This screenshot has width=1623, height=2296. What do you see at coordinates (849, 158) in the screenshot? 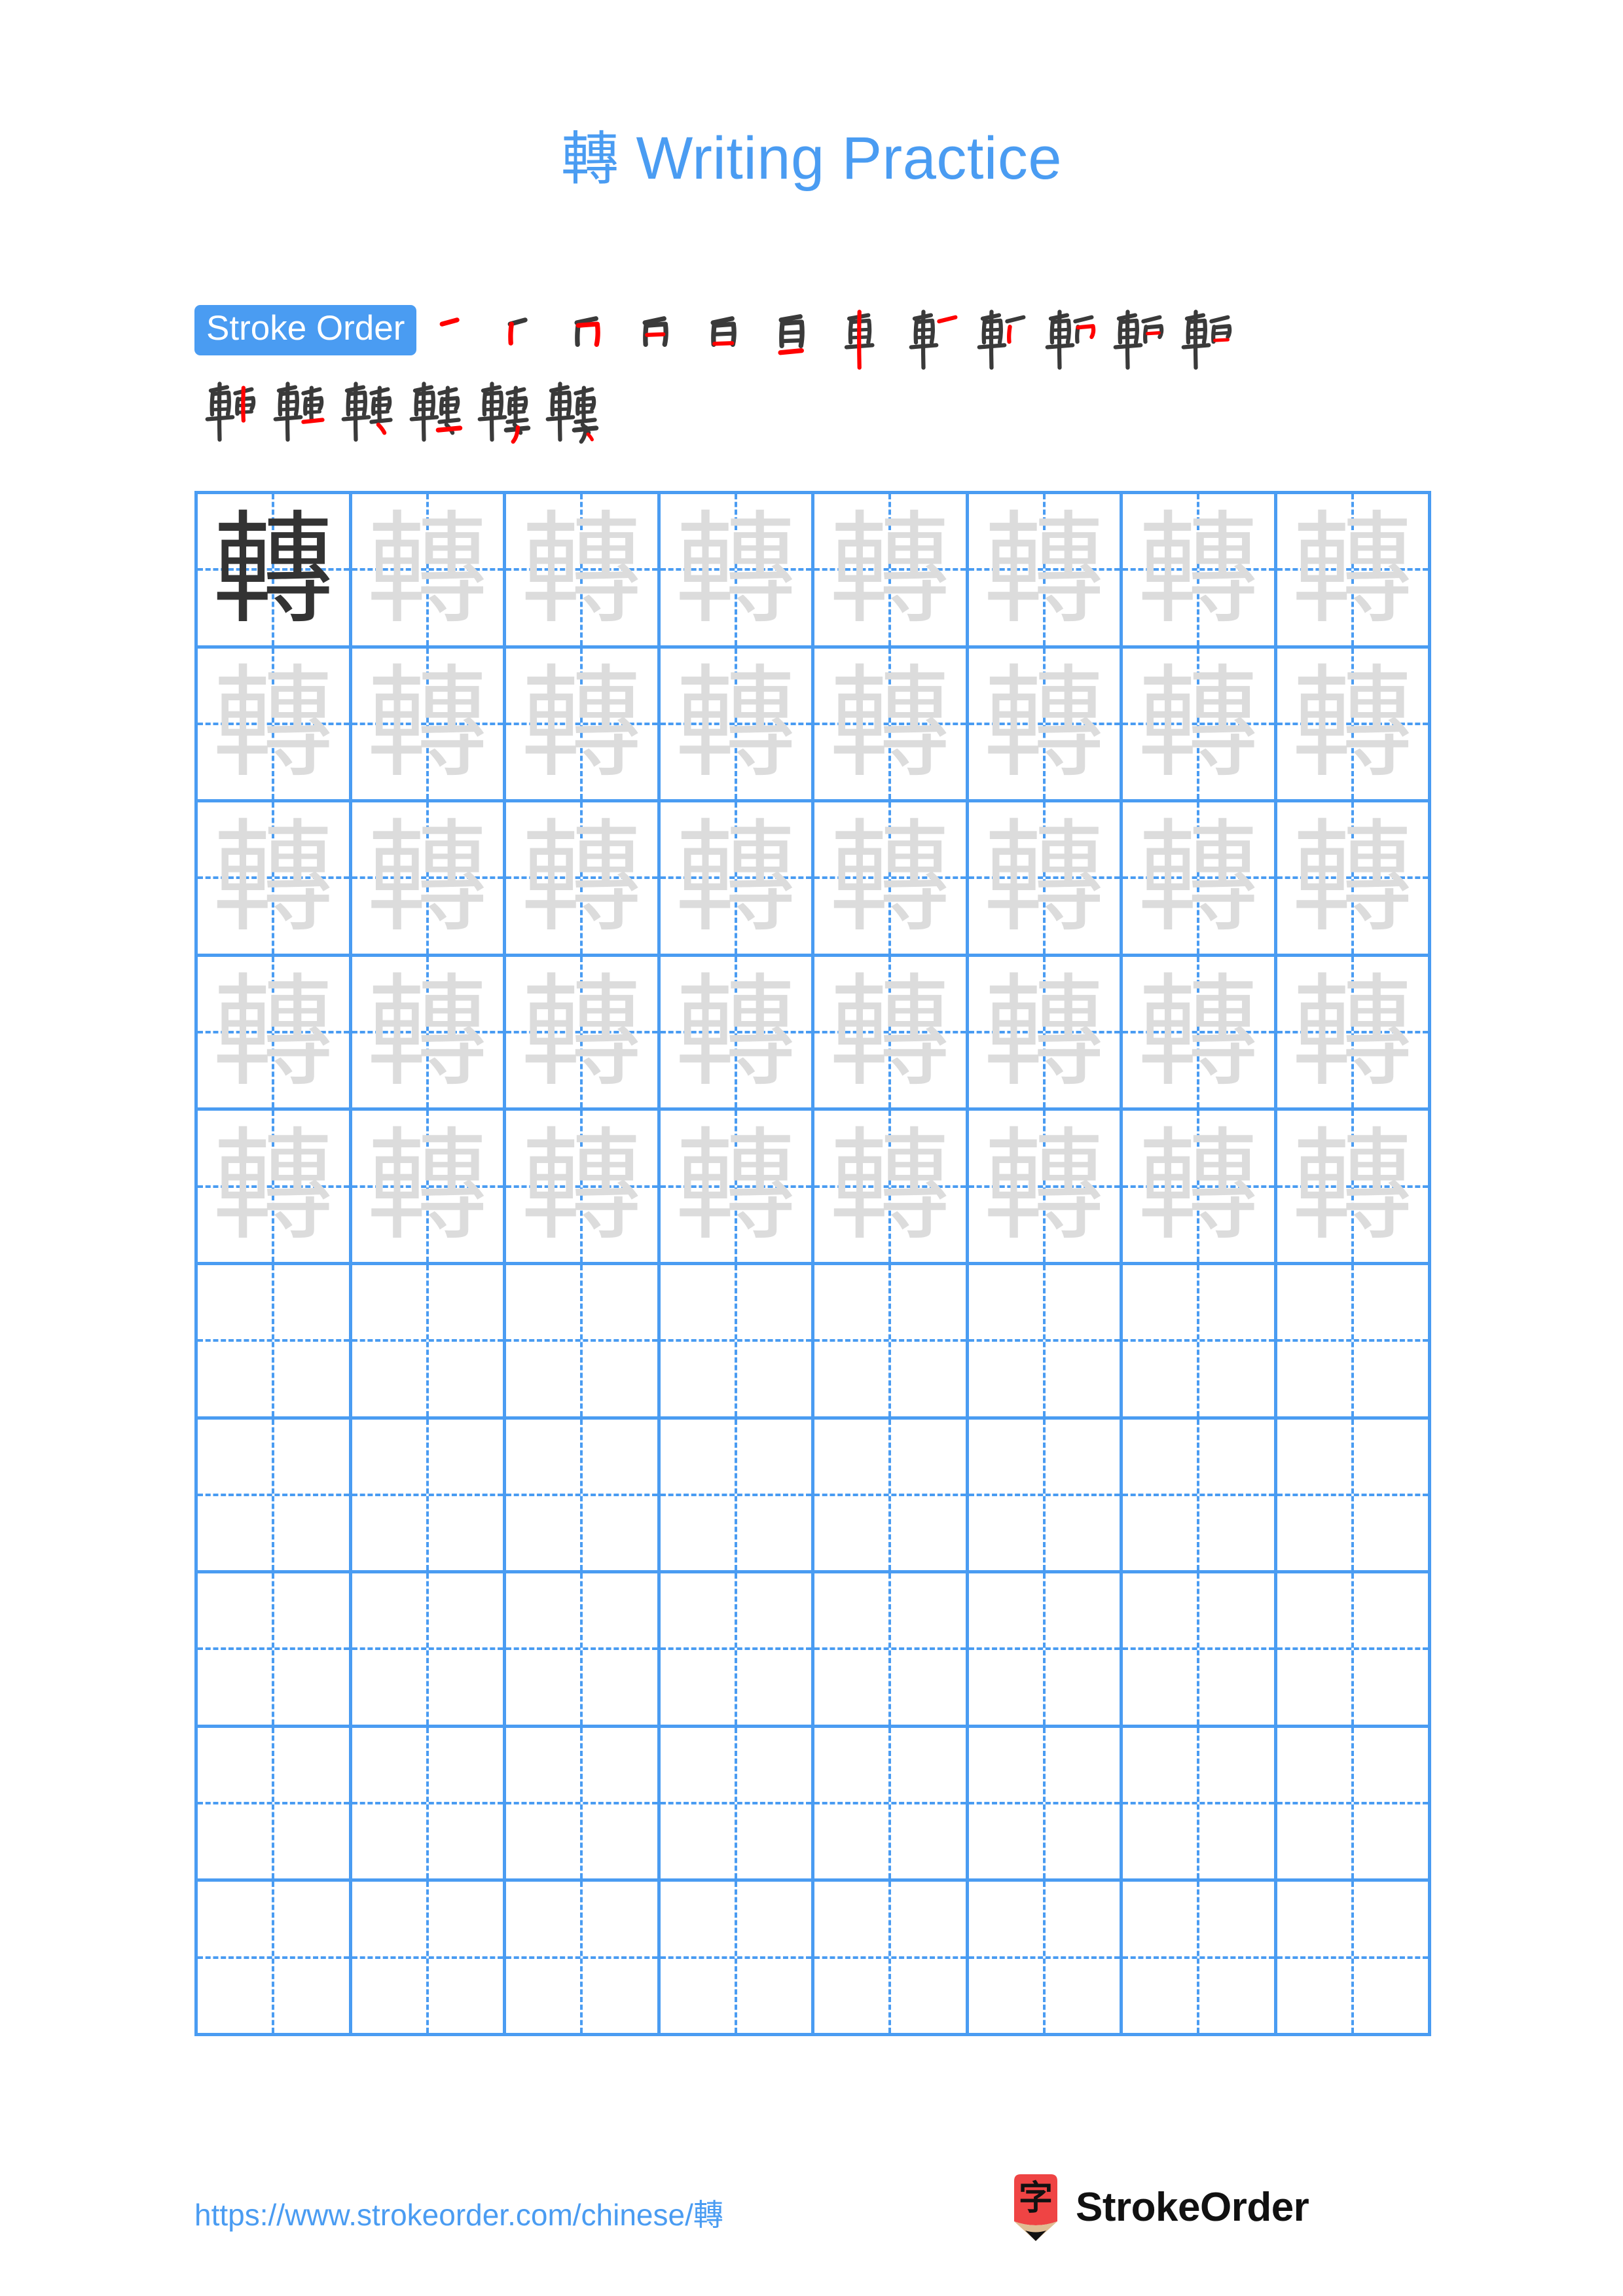
I see `page-title-label: Writing Practice` at bounding box center [849, 158].